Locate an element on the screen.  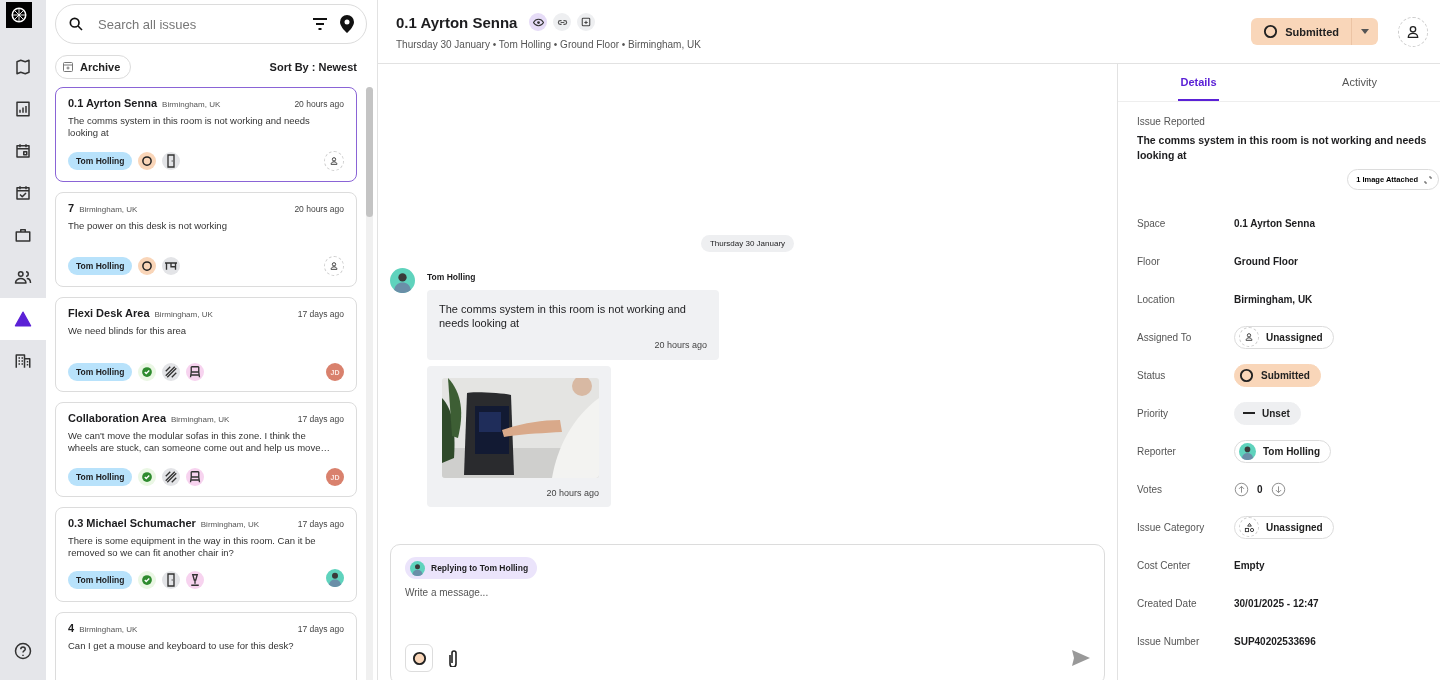
message-author: Tom Holling is located at coordinates (452, 277).